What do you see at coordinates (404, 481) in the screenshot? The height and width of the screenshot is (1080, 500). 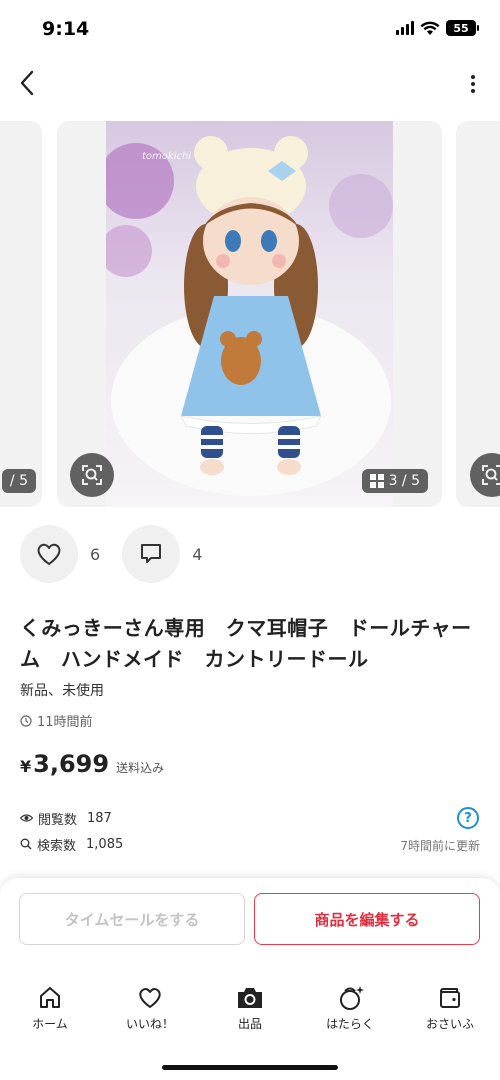 I see `image-counter-text: 3 / 5` at bounding box center [404, 481].